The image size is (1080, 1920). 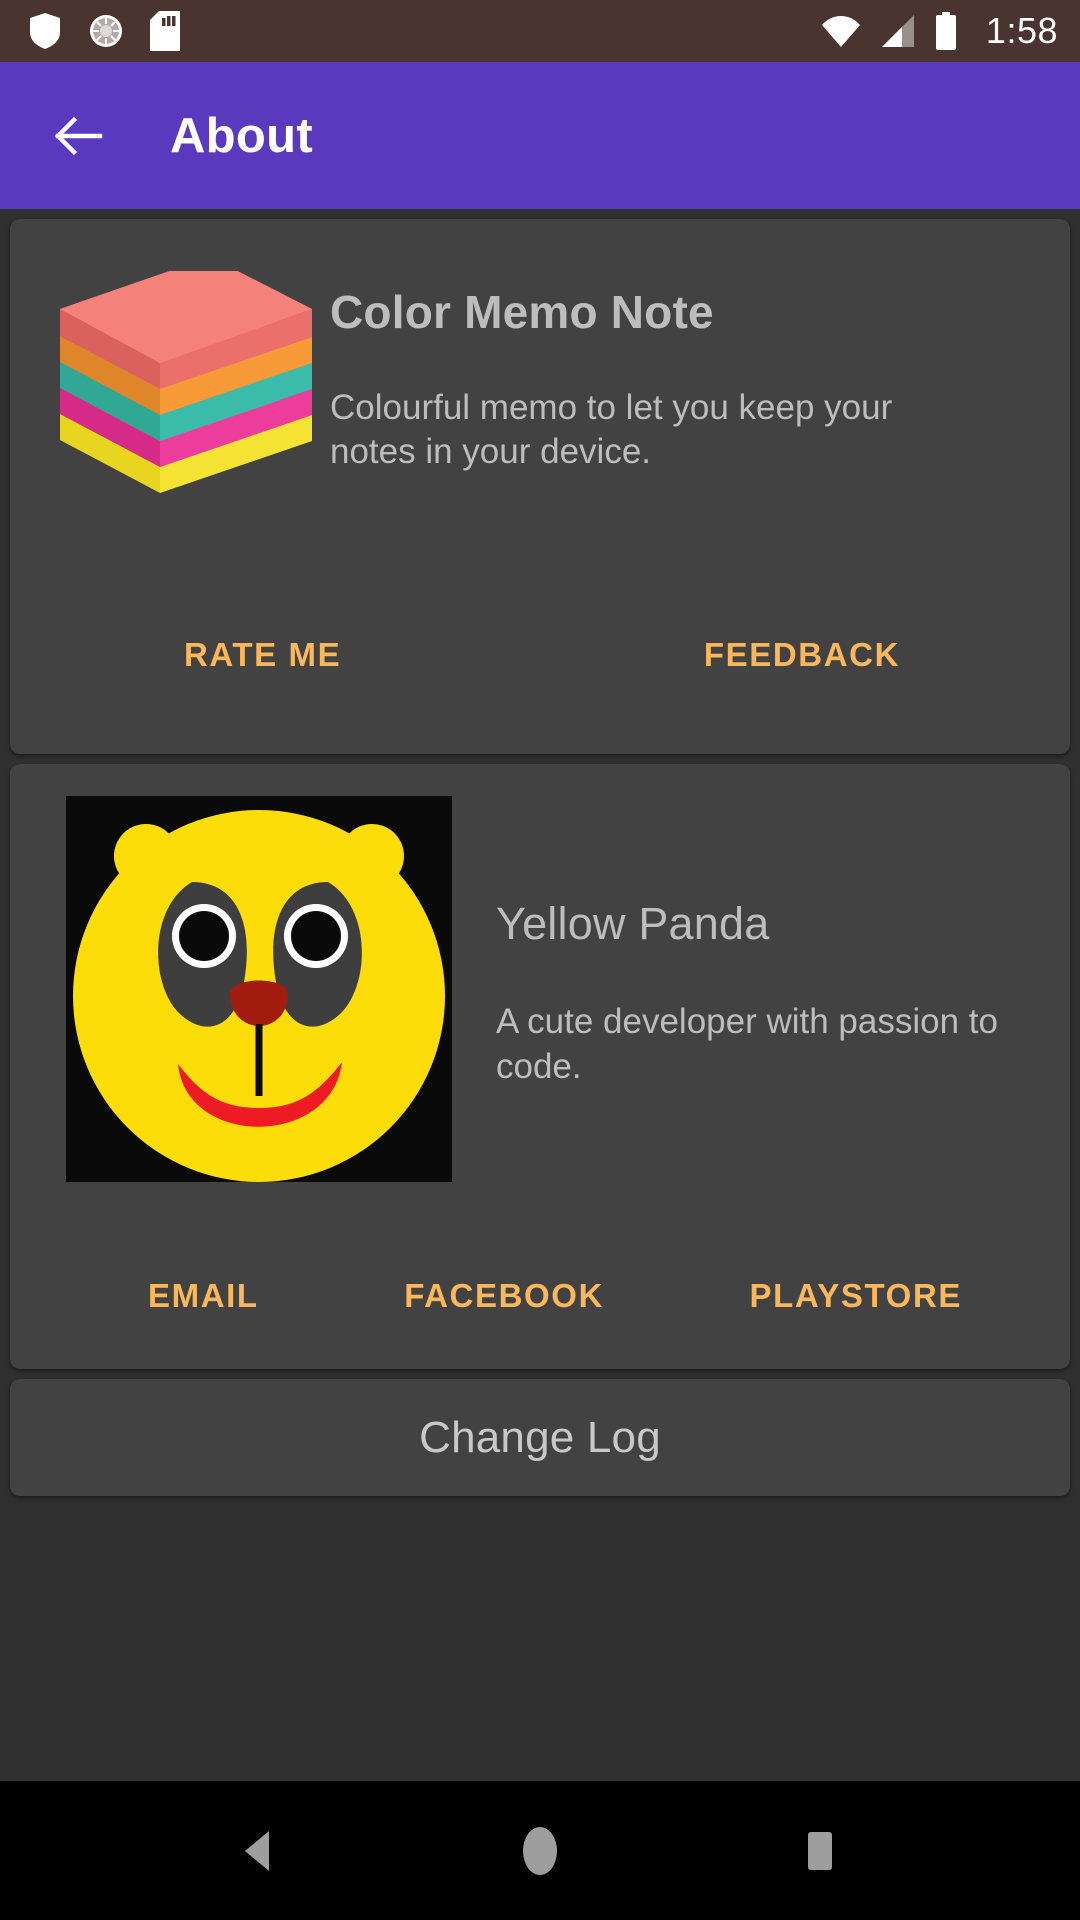 I want to click on app-card-actions: RATE ME FEEDBACK, so click(x=540, y=655).